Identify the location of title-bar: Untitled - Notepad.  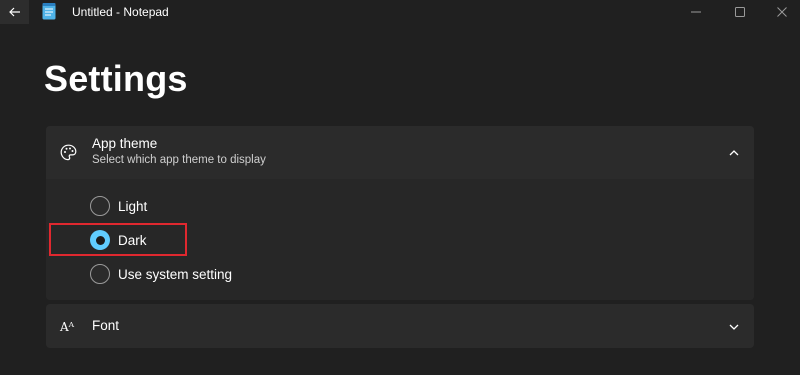
(400, 12).